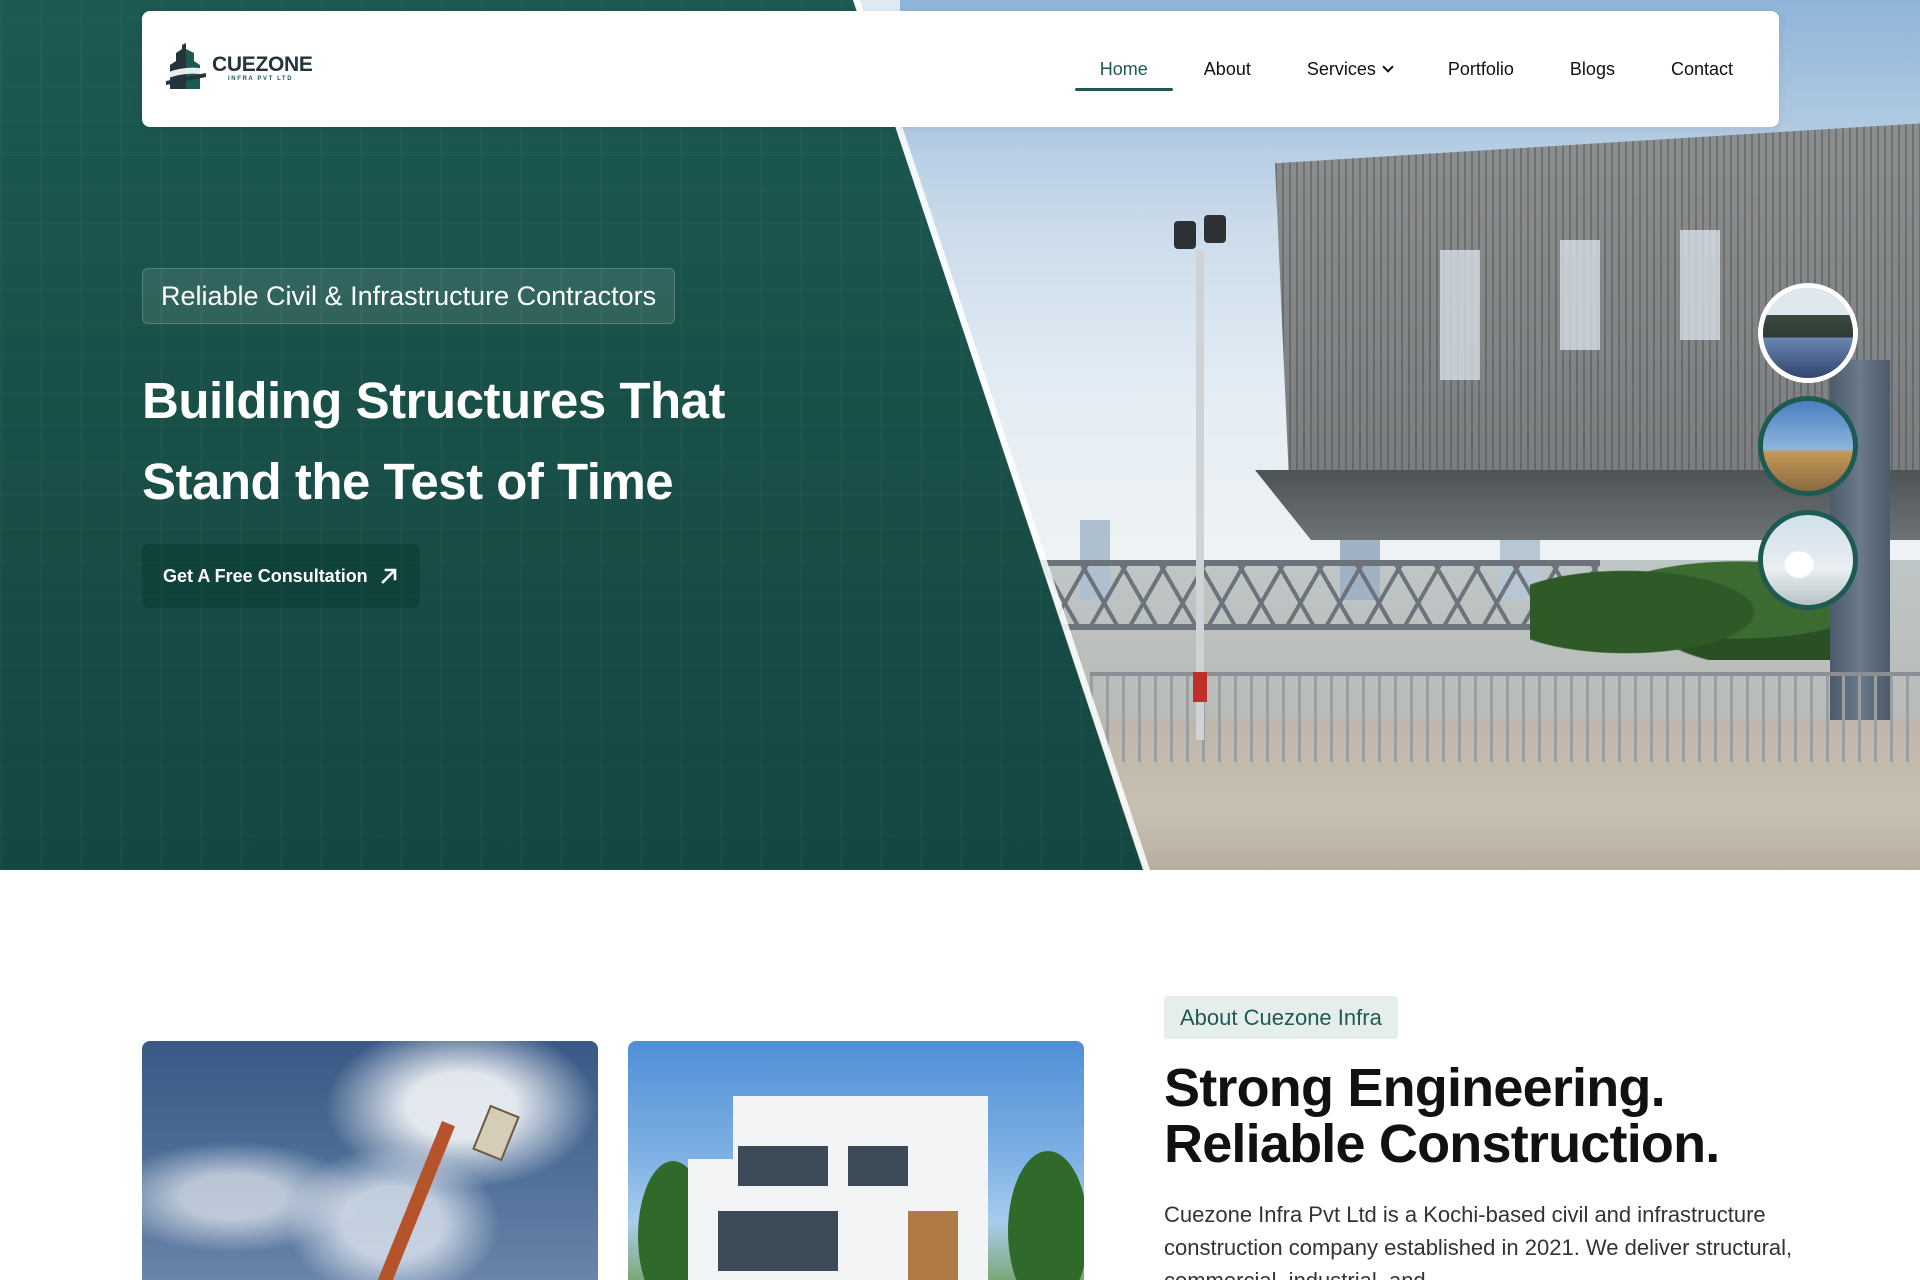 The width and height of the screenshot is (1920, 1280). What do you see at coordinates (261, 79) in the screenshot?
I see `logo-subtitle: INFRA PVT LTD` at bounding box center [261, 79].